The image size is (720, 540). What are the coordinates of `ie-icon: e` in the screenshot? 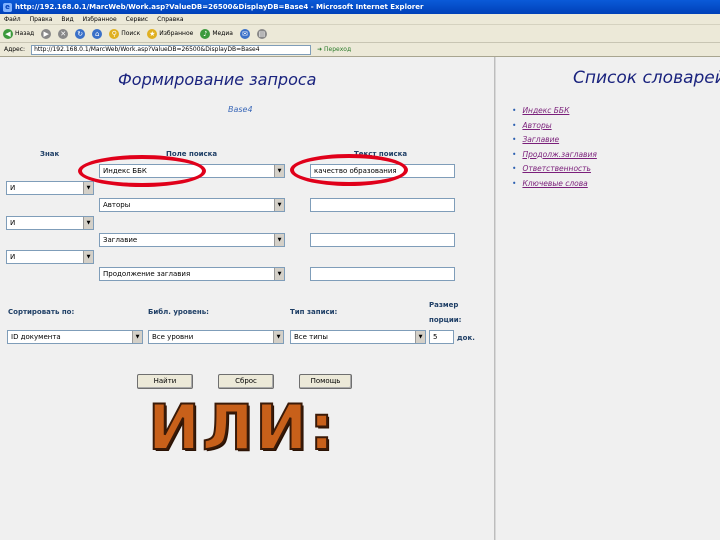 It's located at (7, 7).